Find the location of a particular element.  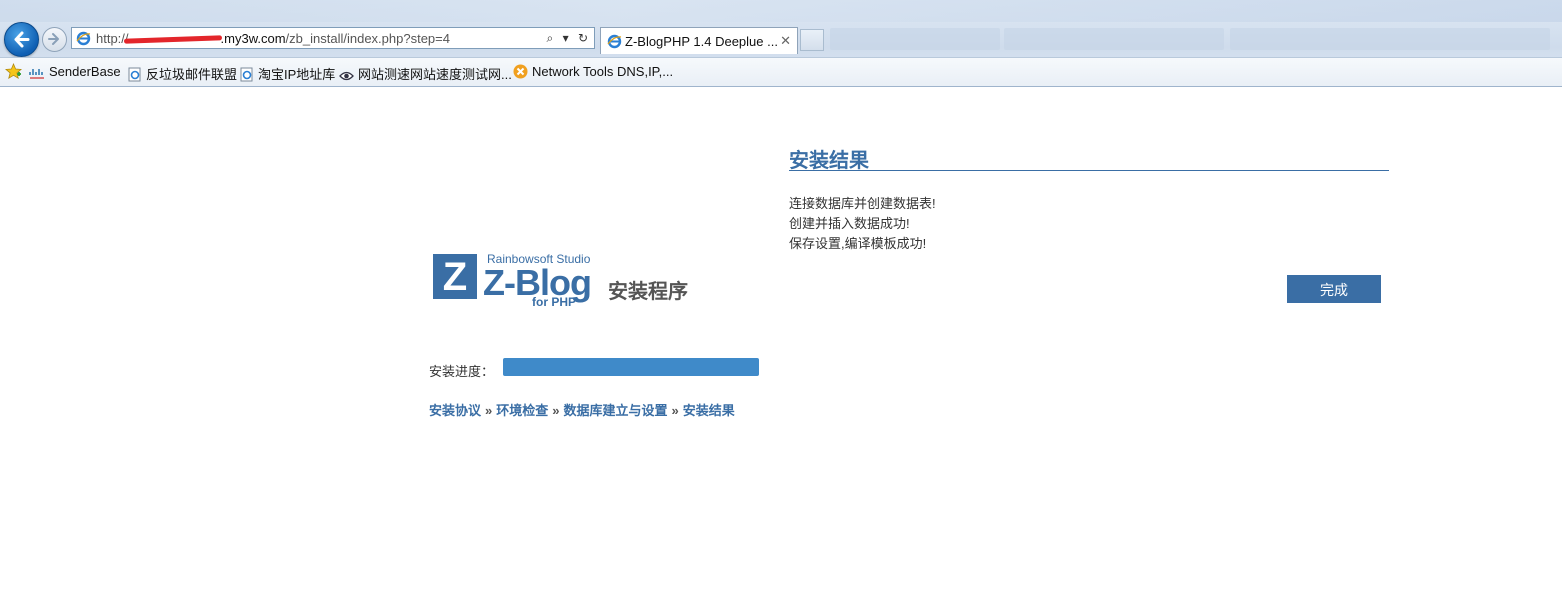

back-button is located at coordinates (21, 39).